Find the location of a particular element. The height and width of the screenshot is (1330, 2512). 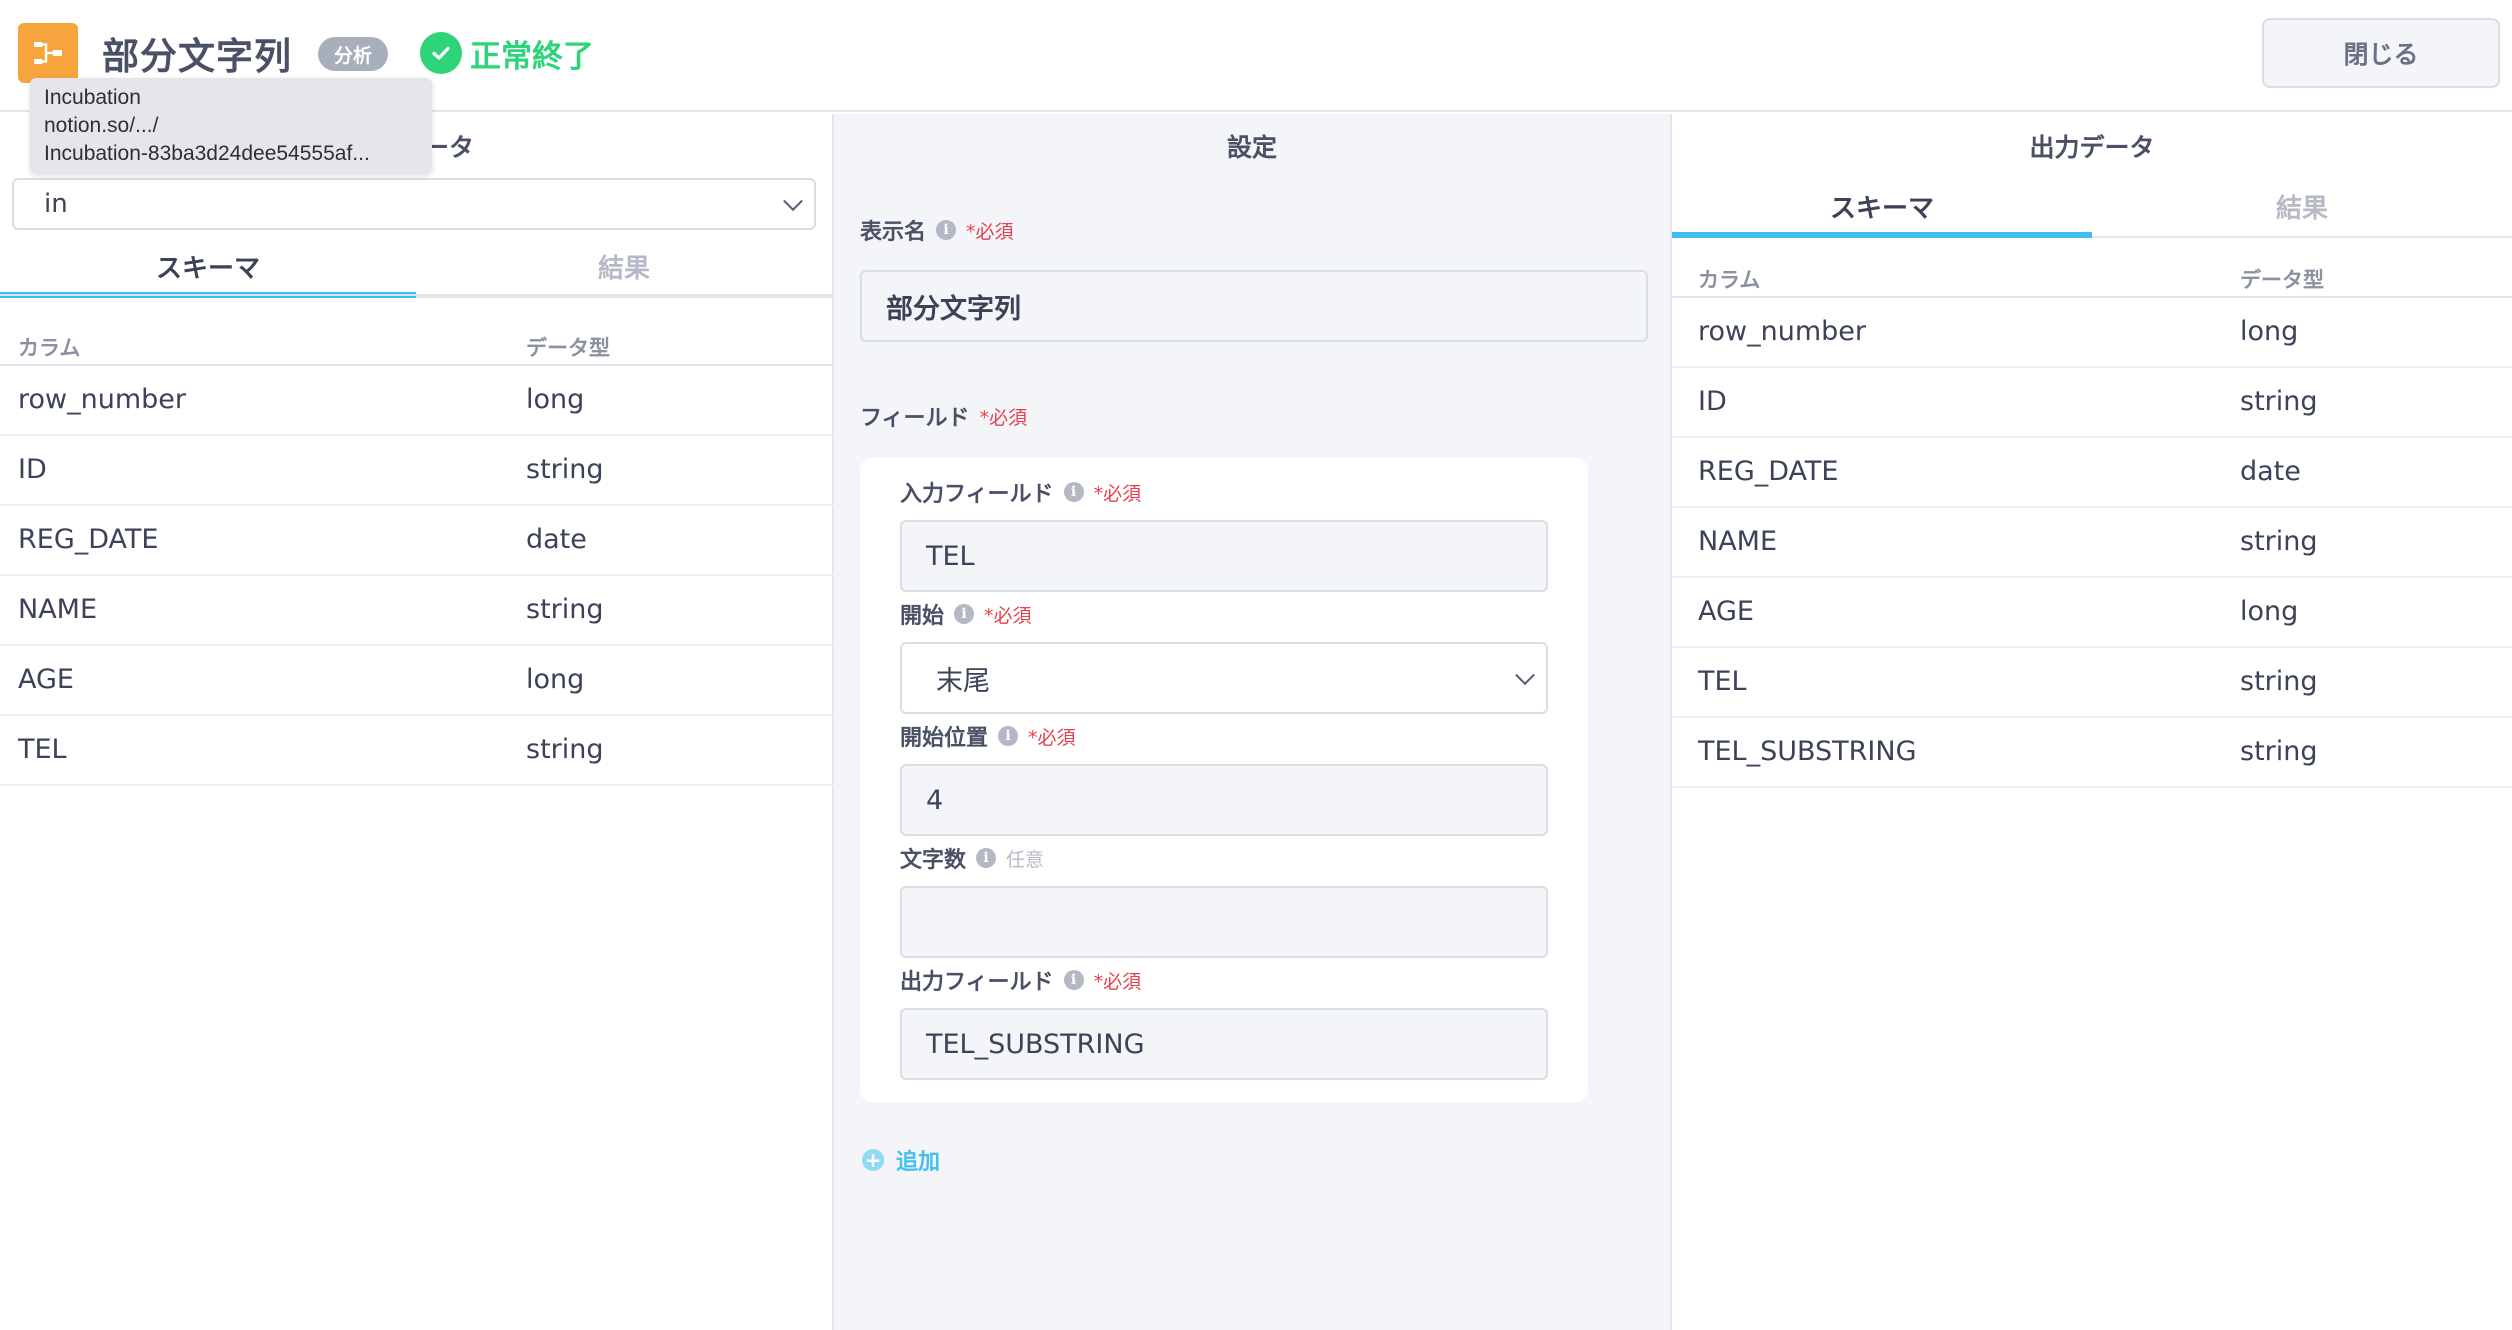

input-schema-header: カラム データ型 is located at coordinates (417, 337).